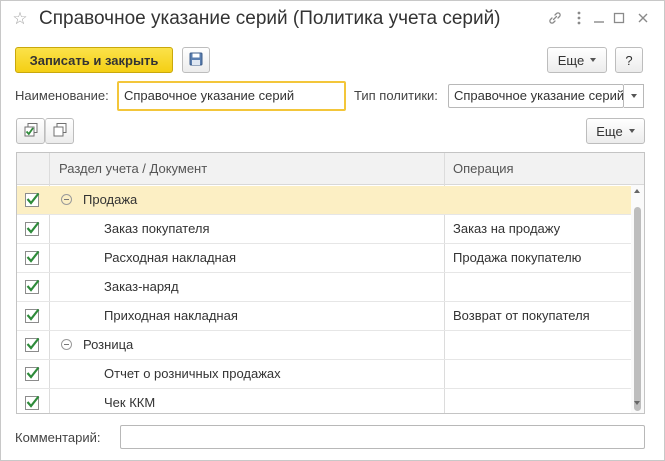  I want to click on operation-cell: Заказ на продажу, so click(507, 228).